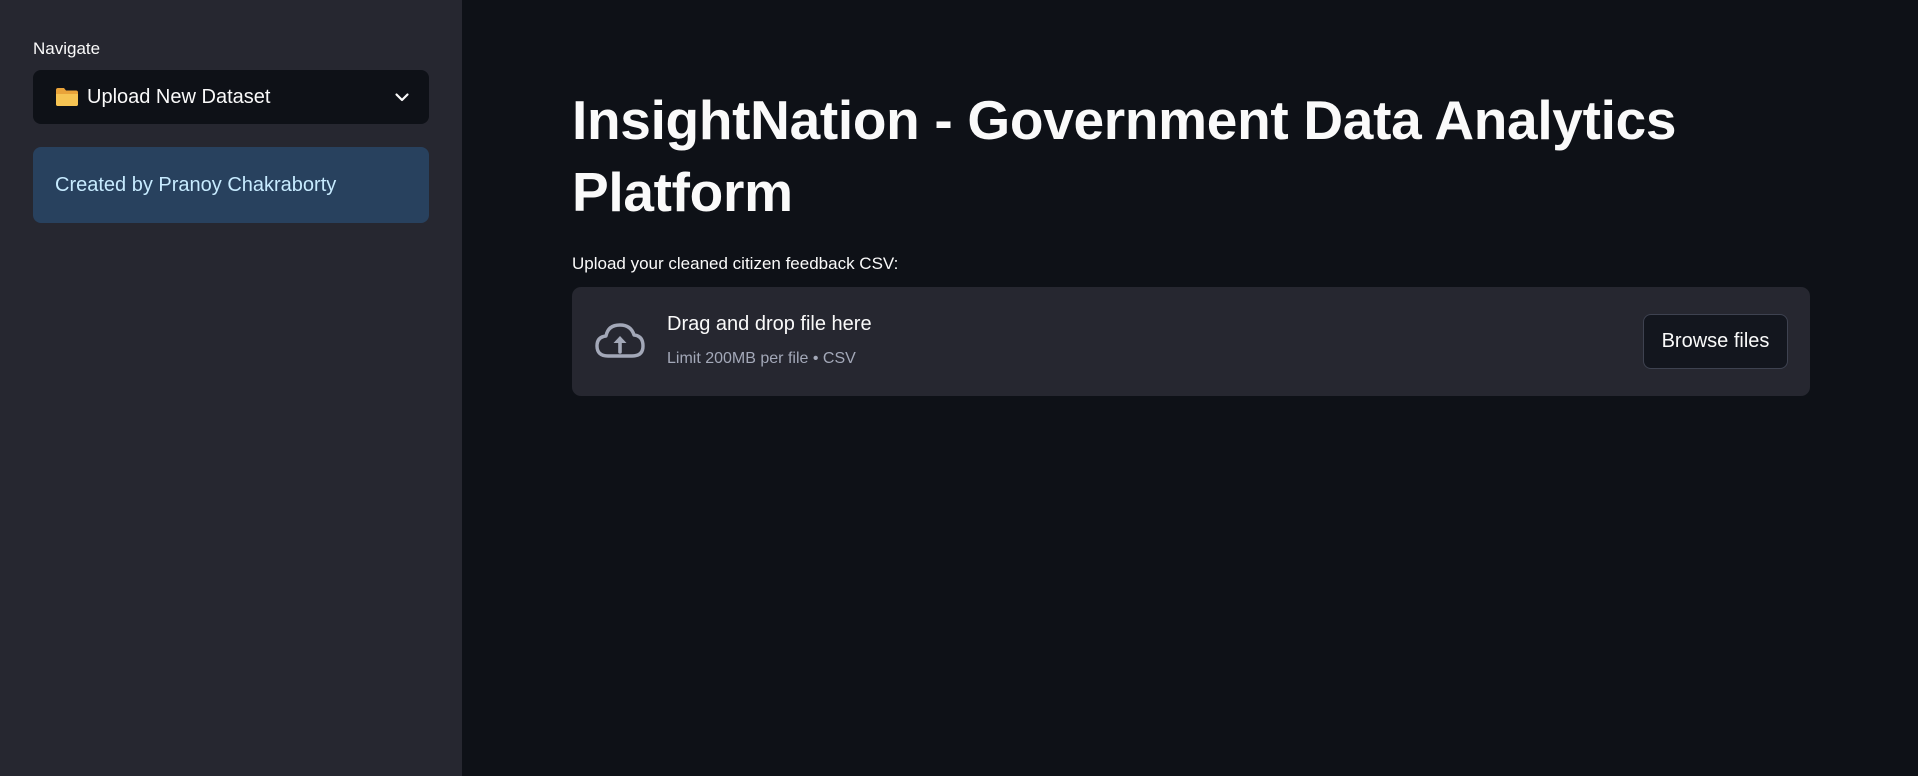  What do you see at coordinates (1715, 341) in the screenshot?
I see `browse-files-button: Browse files` at bounding box center [1715, 341].